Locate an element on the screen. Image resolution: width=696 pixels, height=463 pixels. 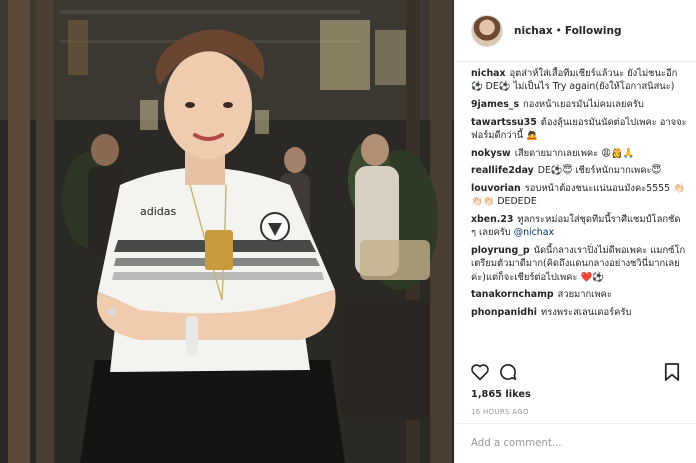
bookmark-icon is located at coordinates (672, 372).